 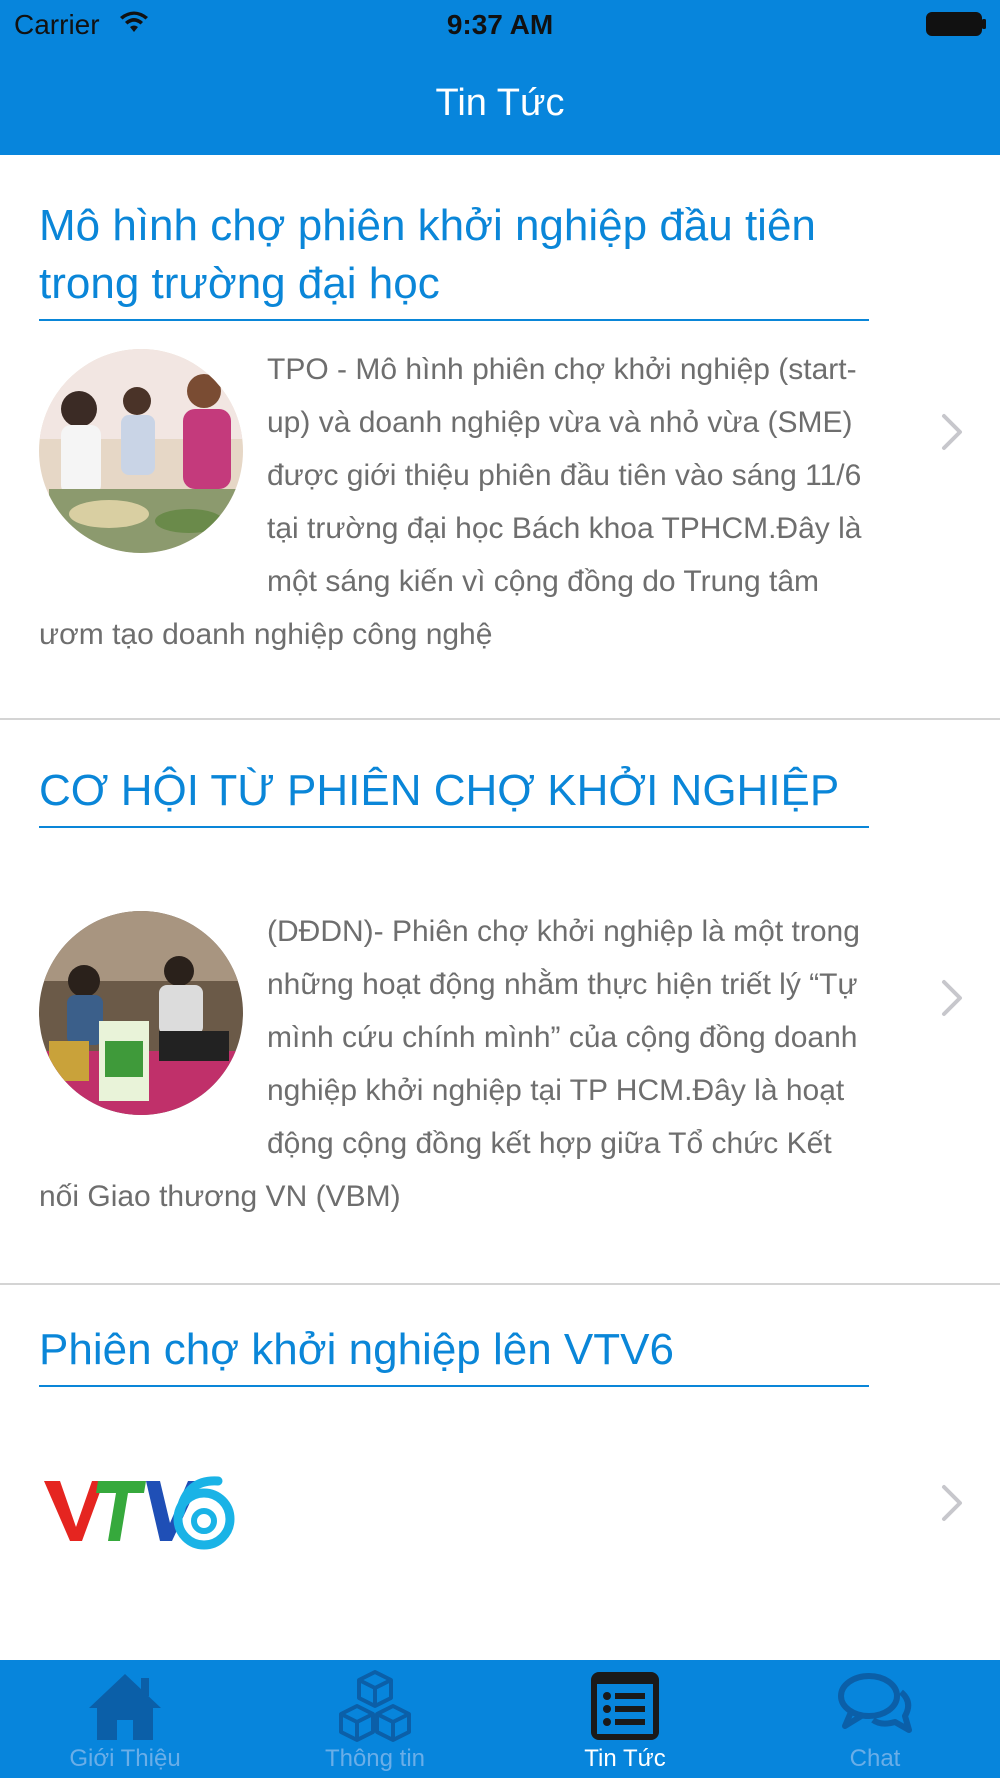 What do you see at coordinates (125, 1758) in the screenshot?
I see `tab-label: Giới Thiệu` at bounding box center [125, 1758].